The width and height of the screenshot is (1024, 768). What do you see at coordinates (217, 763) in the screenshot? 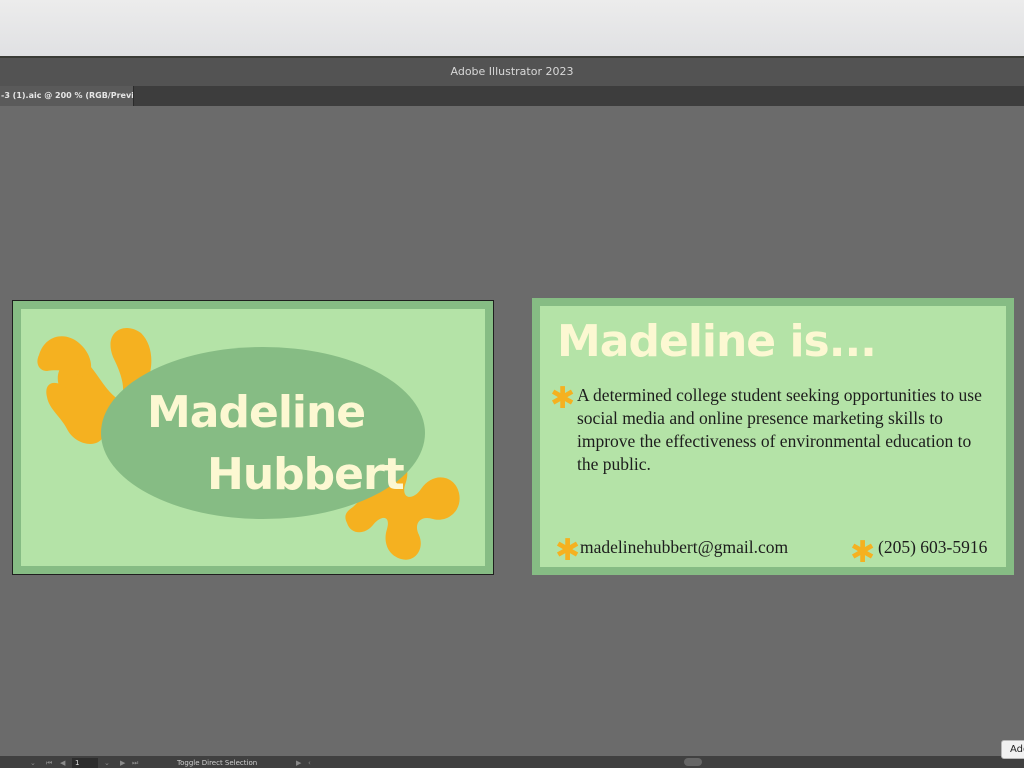
I see `tool-status-text: Toggle Direct Selection` at bounding box center [217, 763].